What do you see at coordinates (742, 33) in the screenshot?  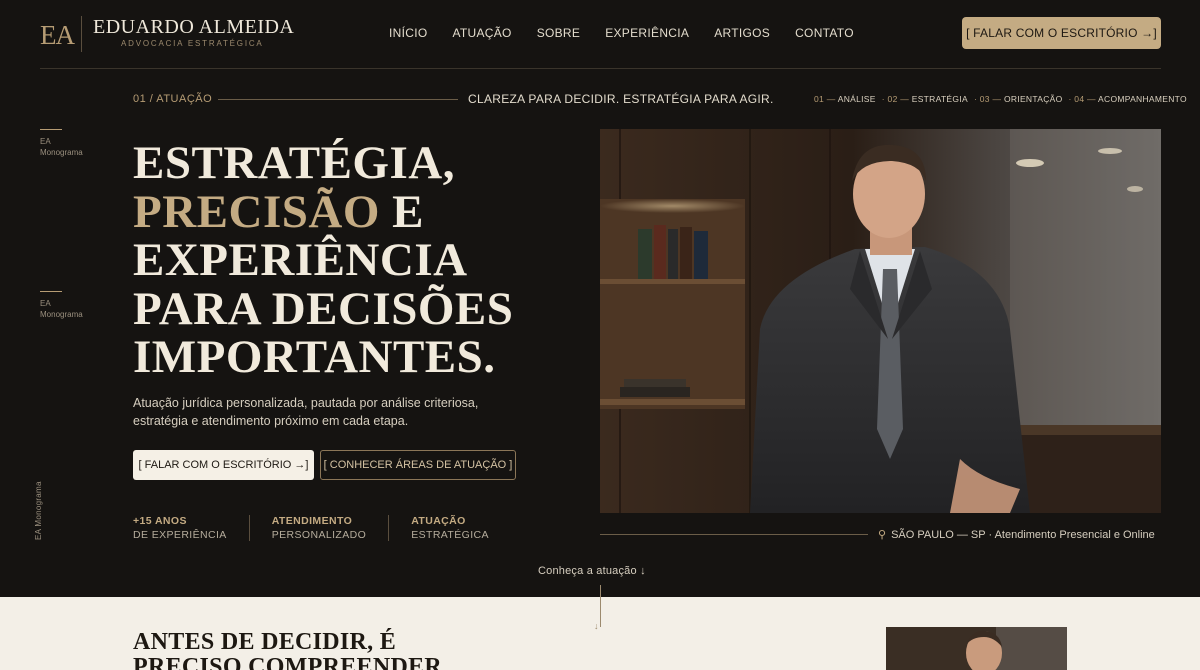 I see `nav-item-artigos: ARTIGOS` at bounding box center [742, 33].